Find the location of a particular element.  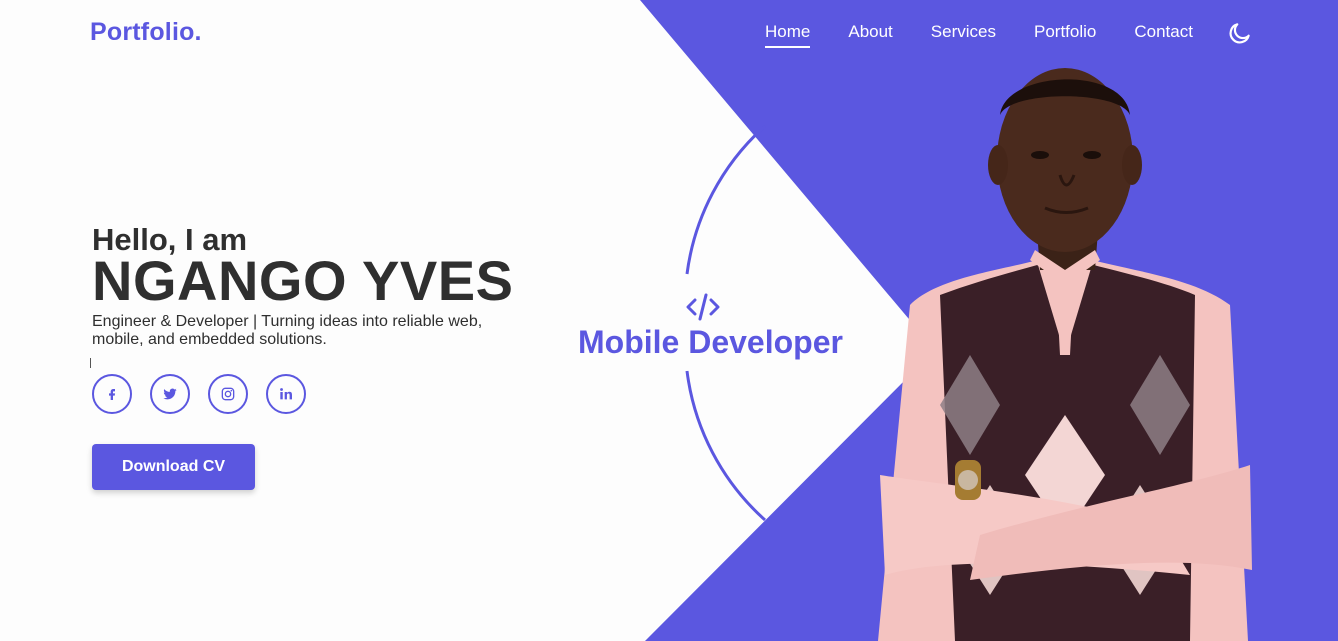

instagram-icon is located at coordinates (228, 394).